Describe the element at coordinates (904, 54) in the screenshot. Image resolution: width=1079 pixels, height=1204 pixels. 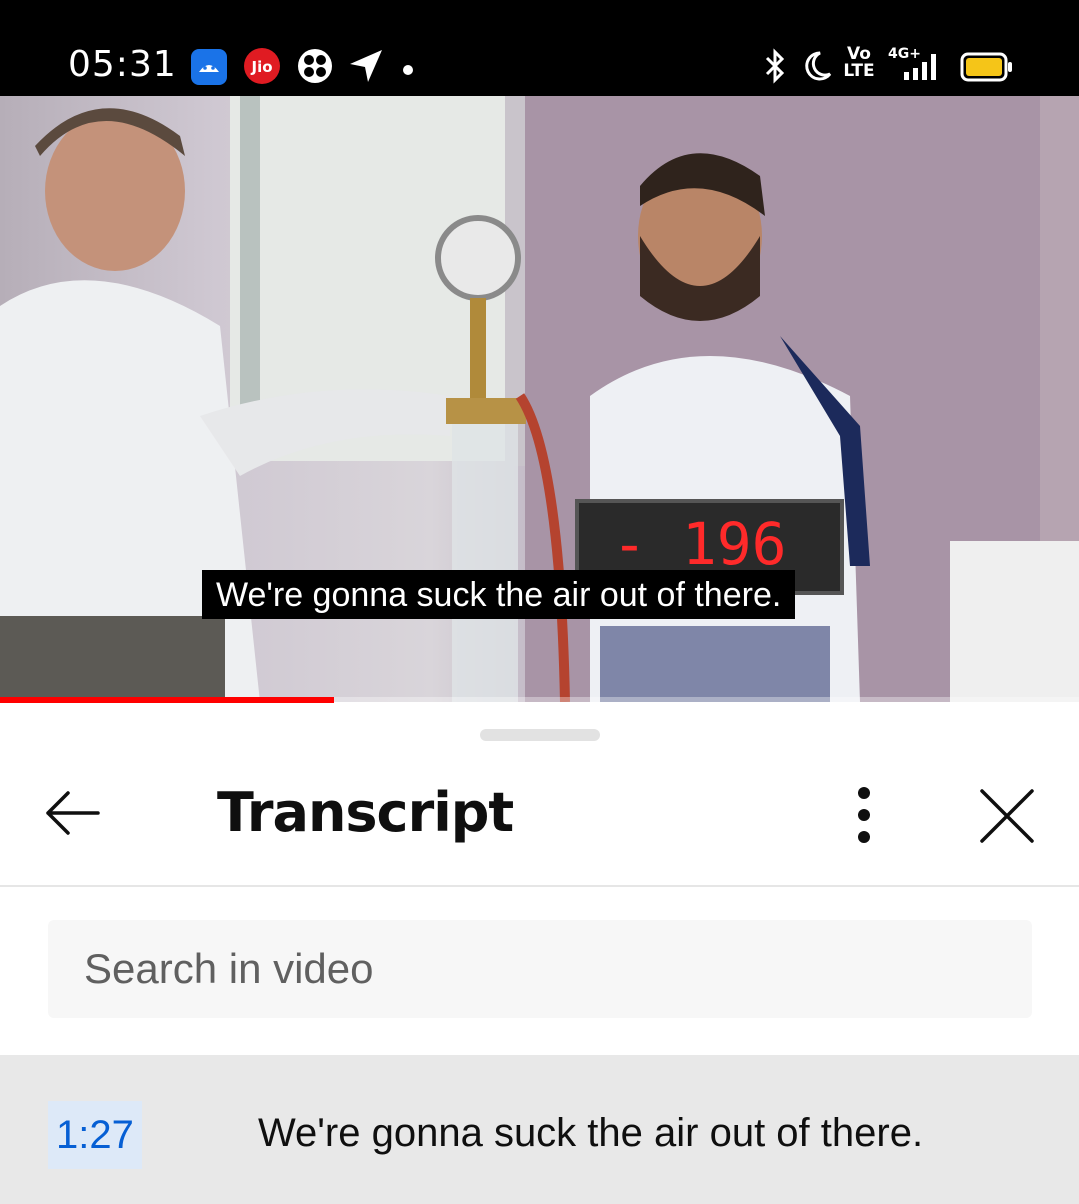
I see `network-label: 4G+` at that location.